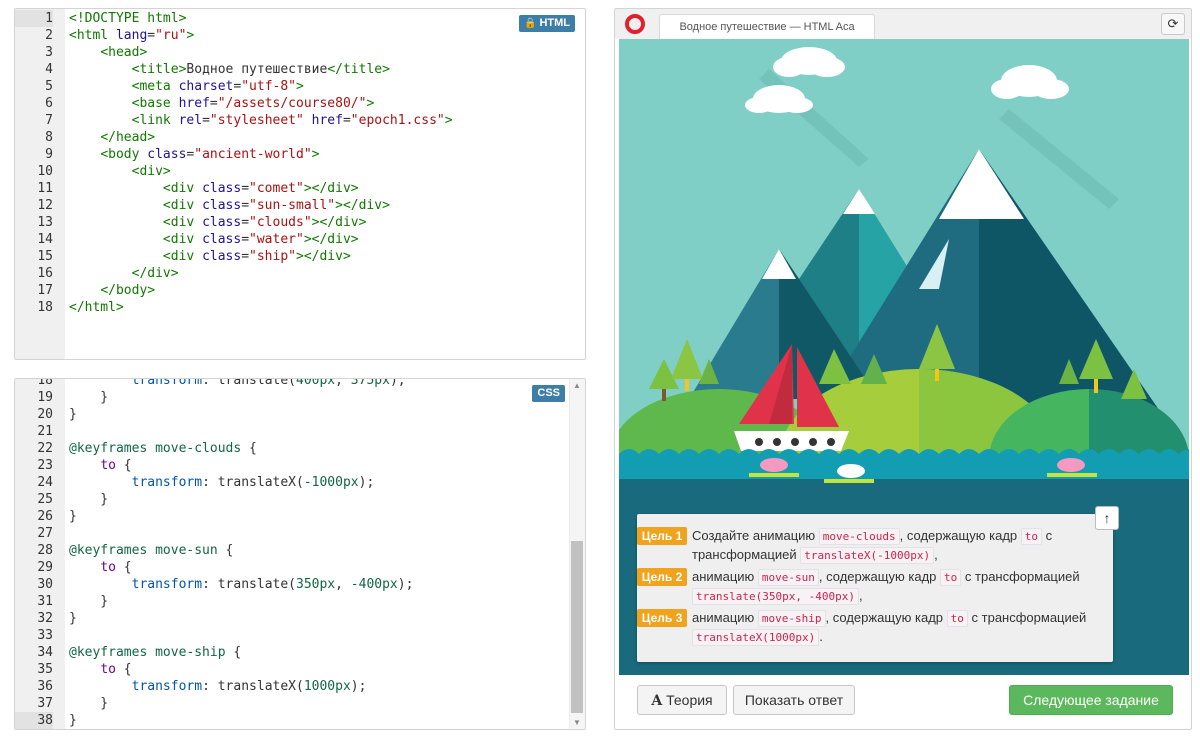 This screenshot has width=1200, height=736. I want to click on code-line: @keyframes move-ship {, so click(155, 652).